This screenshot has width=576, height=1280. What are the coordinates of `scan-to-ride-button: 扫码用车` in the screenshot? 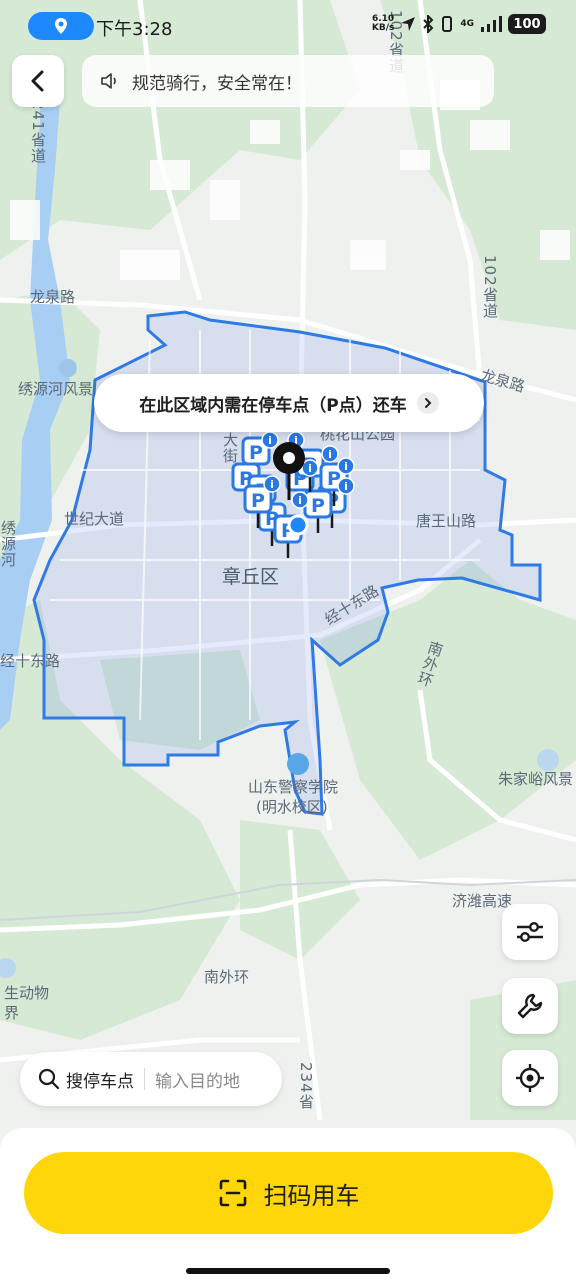 It's located at (288, 1193).